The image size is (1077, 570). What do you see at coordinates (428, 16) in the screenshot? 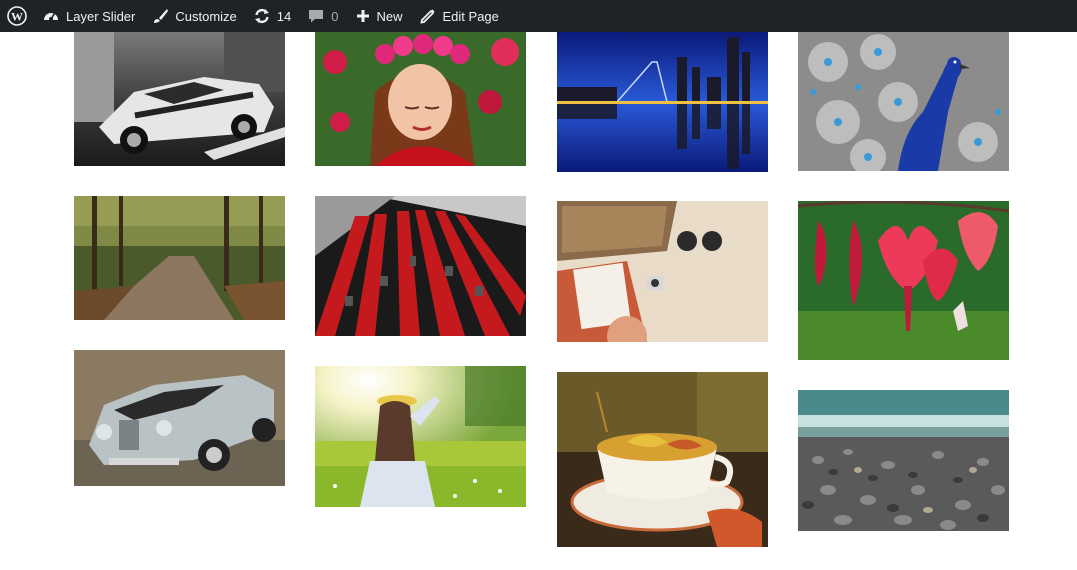
I see `pencil-icon` at bounding box center [428, 16].